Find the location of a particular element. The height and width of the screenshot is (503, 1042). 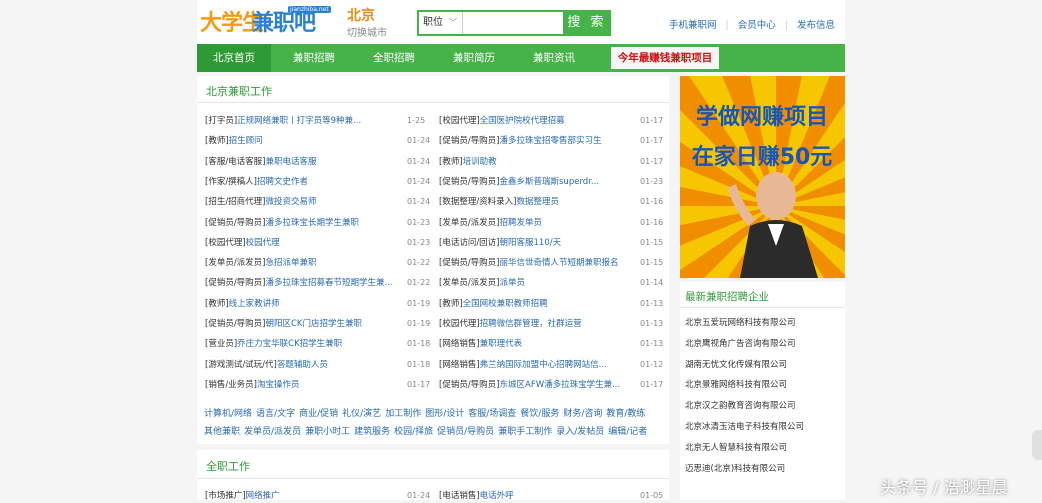

list-item: [作家/撰稿人]招聘文史作者 is located at coordinates (303, 182).